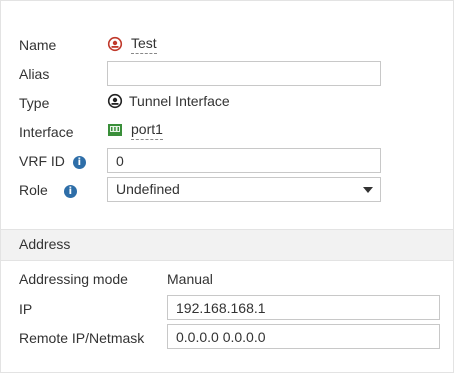 This screenshot has width=454, height=373. I want to click on role-label-row: Role i, so click(48, 190).